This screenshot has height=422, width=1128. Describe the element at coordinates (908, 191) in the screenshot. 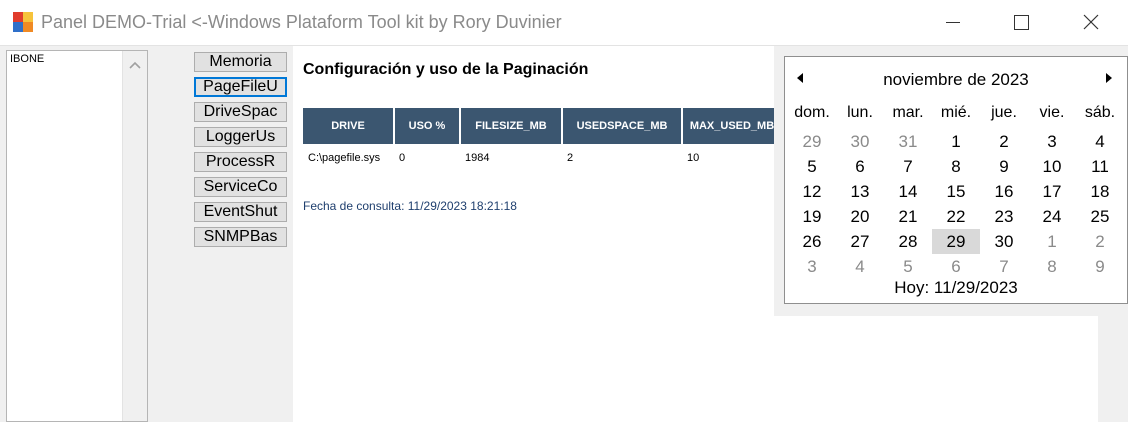

I see `calendar-day: 14` at that location.